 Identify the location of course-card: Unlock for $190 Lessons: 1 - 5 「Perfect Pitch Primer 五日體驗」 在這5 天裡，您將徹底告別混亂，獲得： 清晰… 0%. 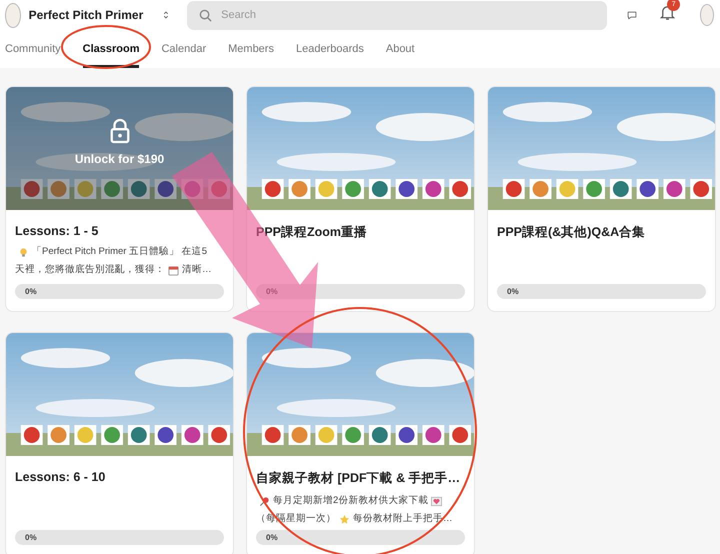
(119, 199).